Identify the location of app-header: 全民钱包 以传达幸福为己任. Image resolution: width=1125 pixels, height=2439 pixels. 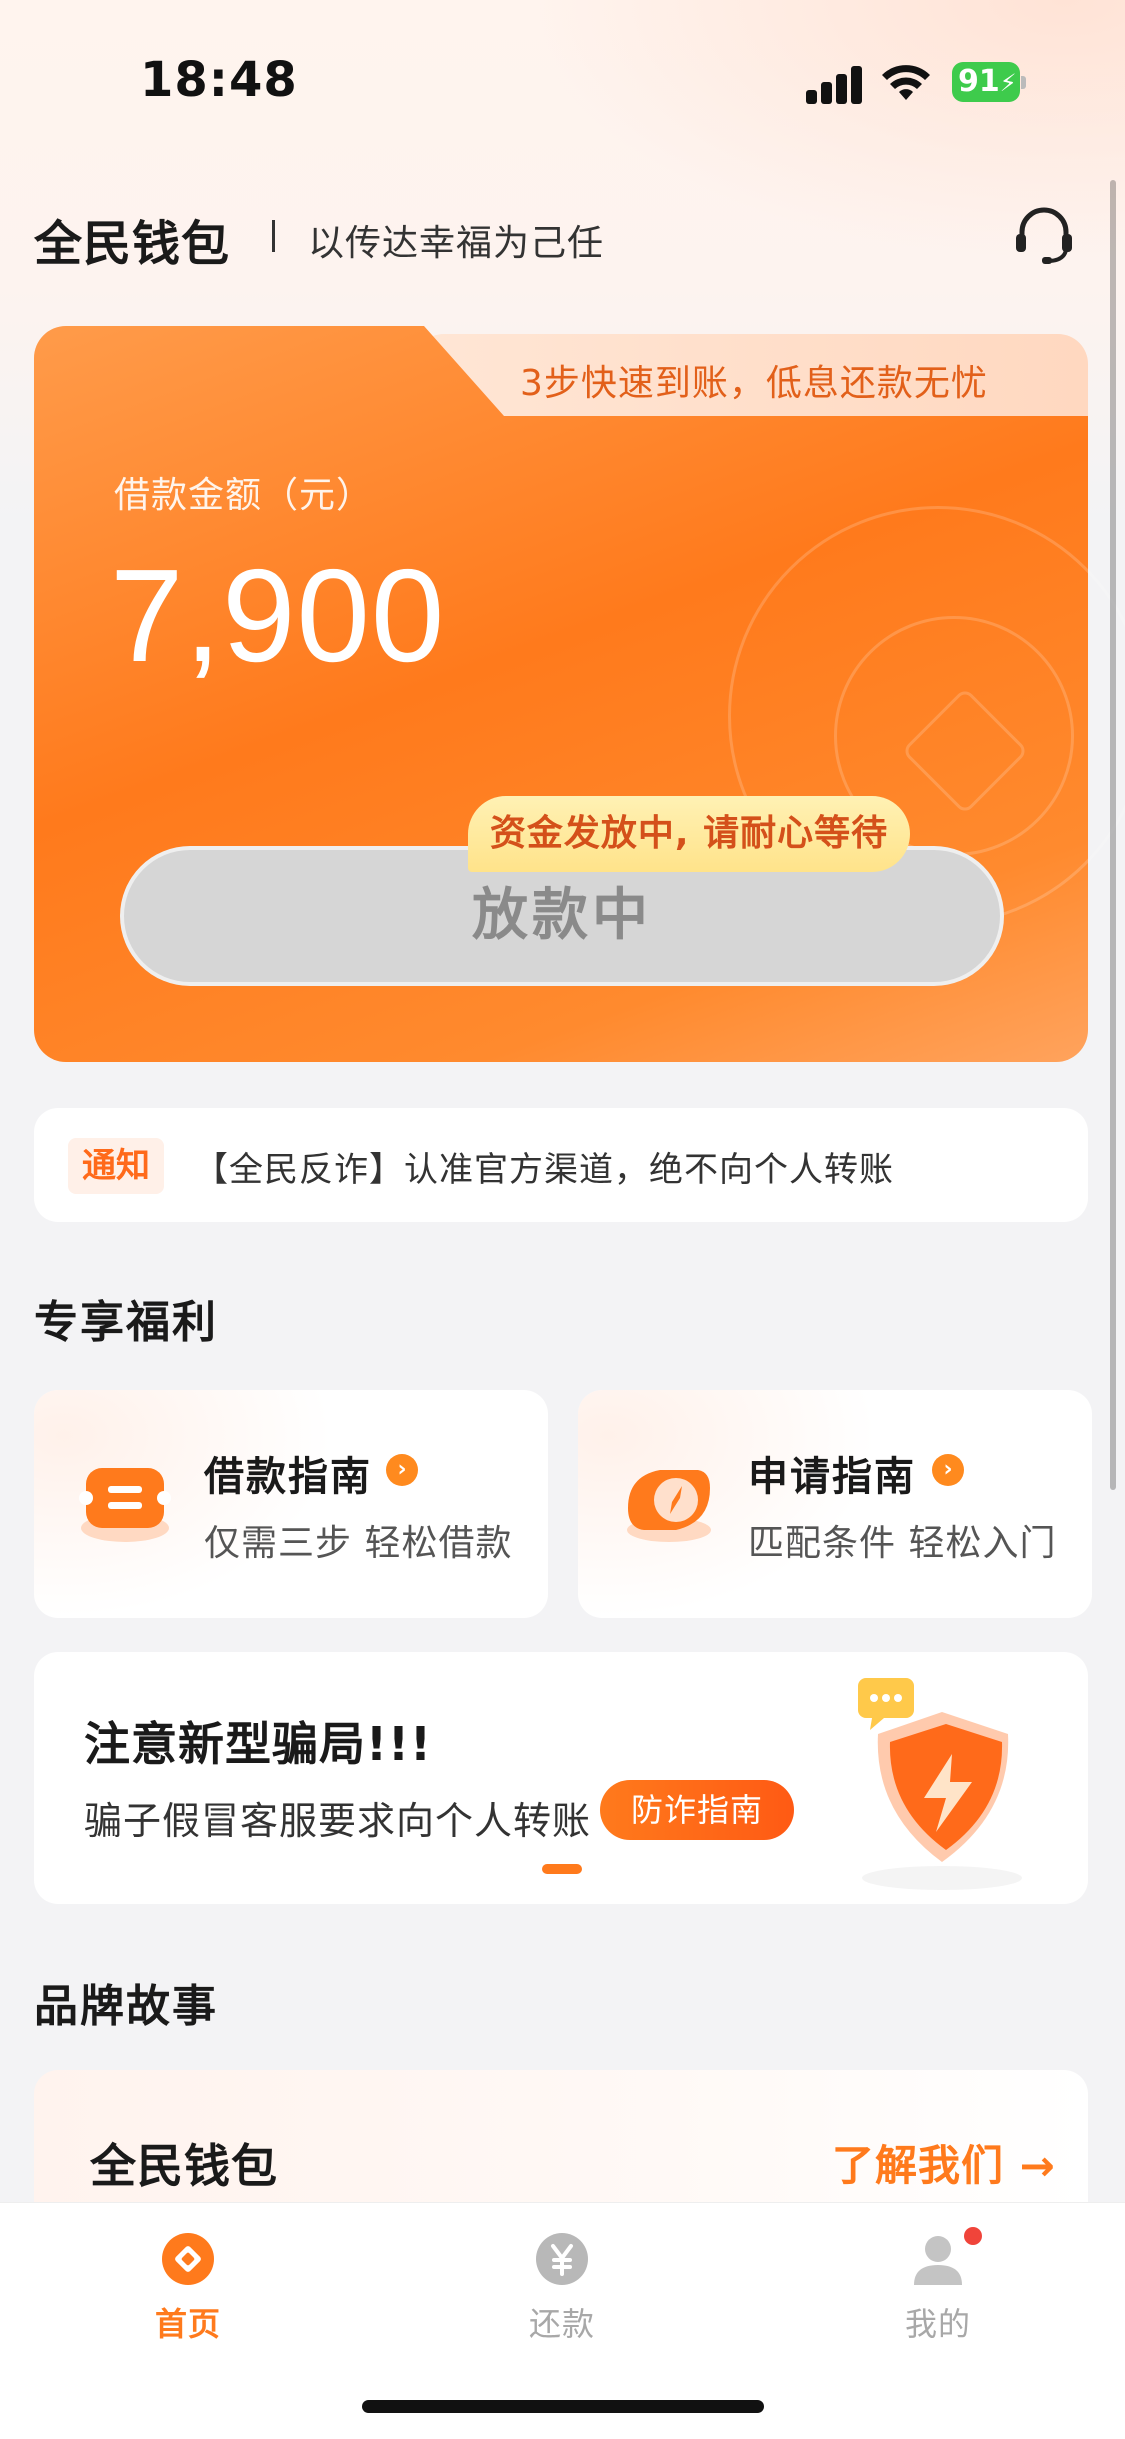
(562, 235).